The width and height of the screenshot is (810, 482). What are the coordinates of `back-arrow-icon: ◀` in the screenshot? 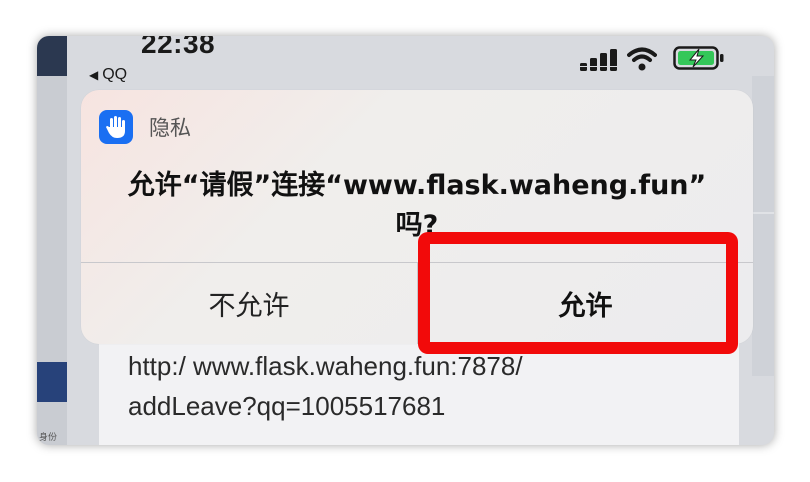 It's located at (94, 75).